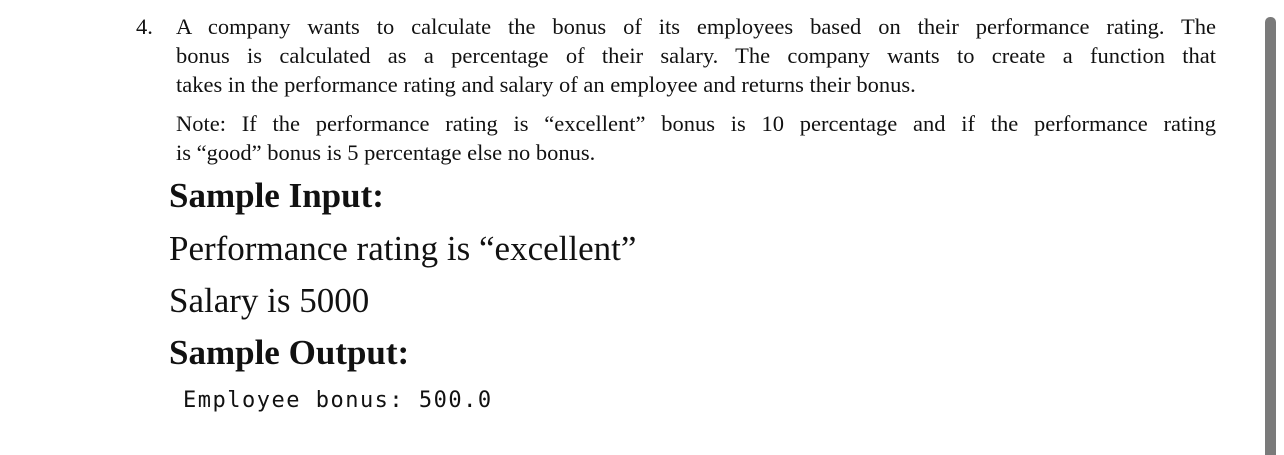 This screenshot has height=455, width=1284. What do you see at coordinates (1270, 236) in the screenshot?
I see `vertical-scrollbar` at bounding box center [1270, 236].